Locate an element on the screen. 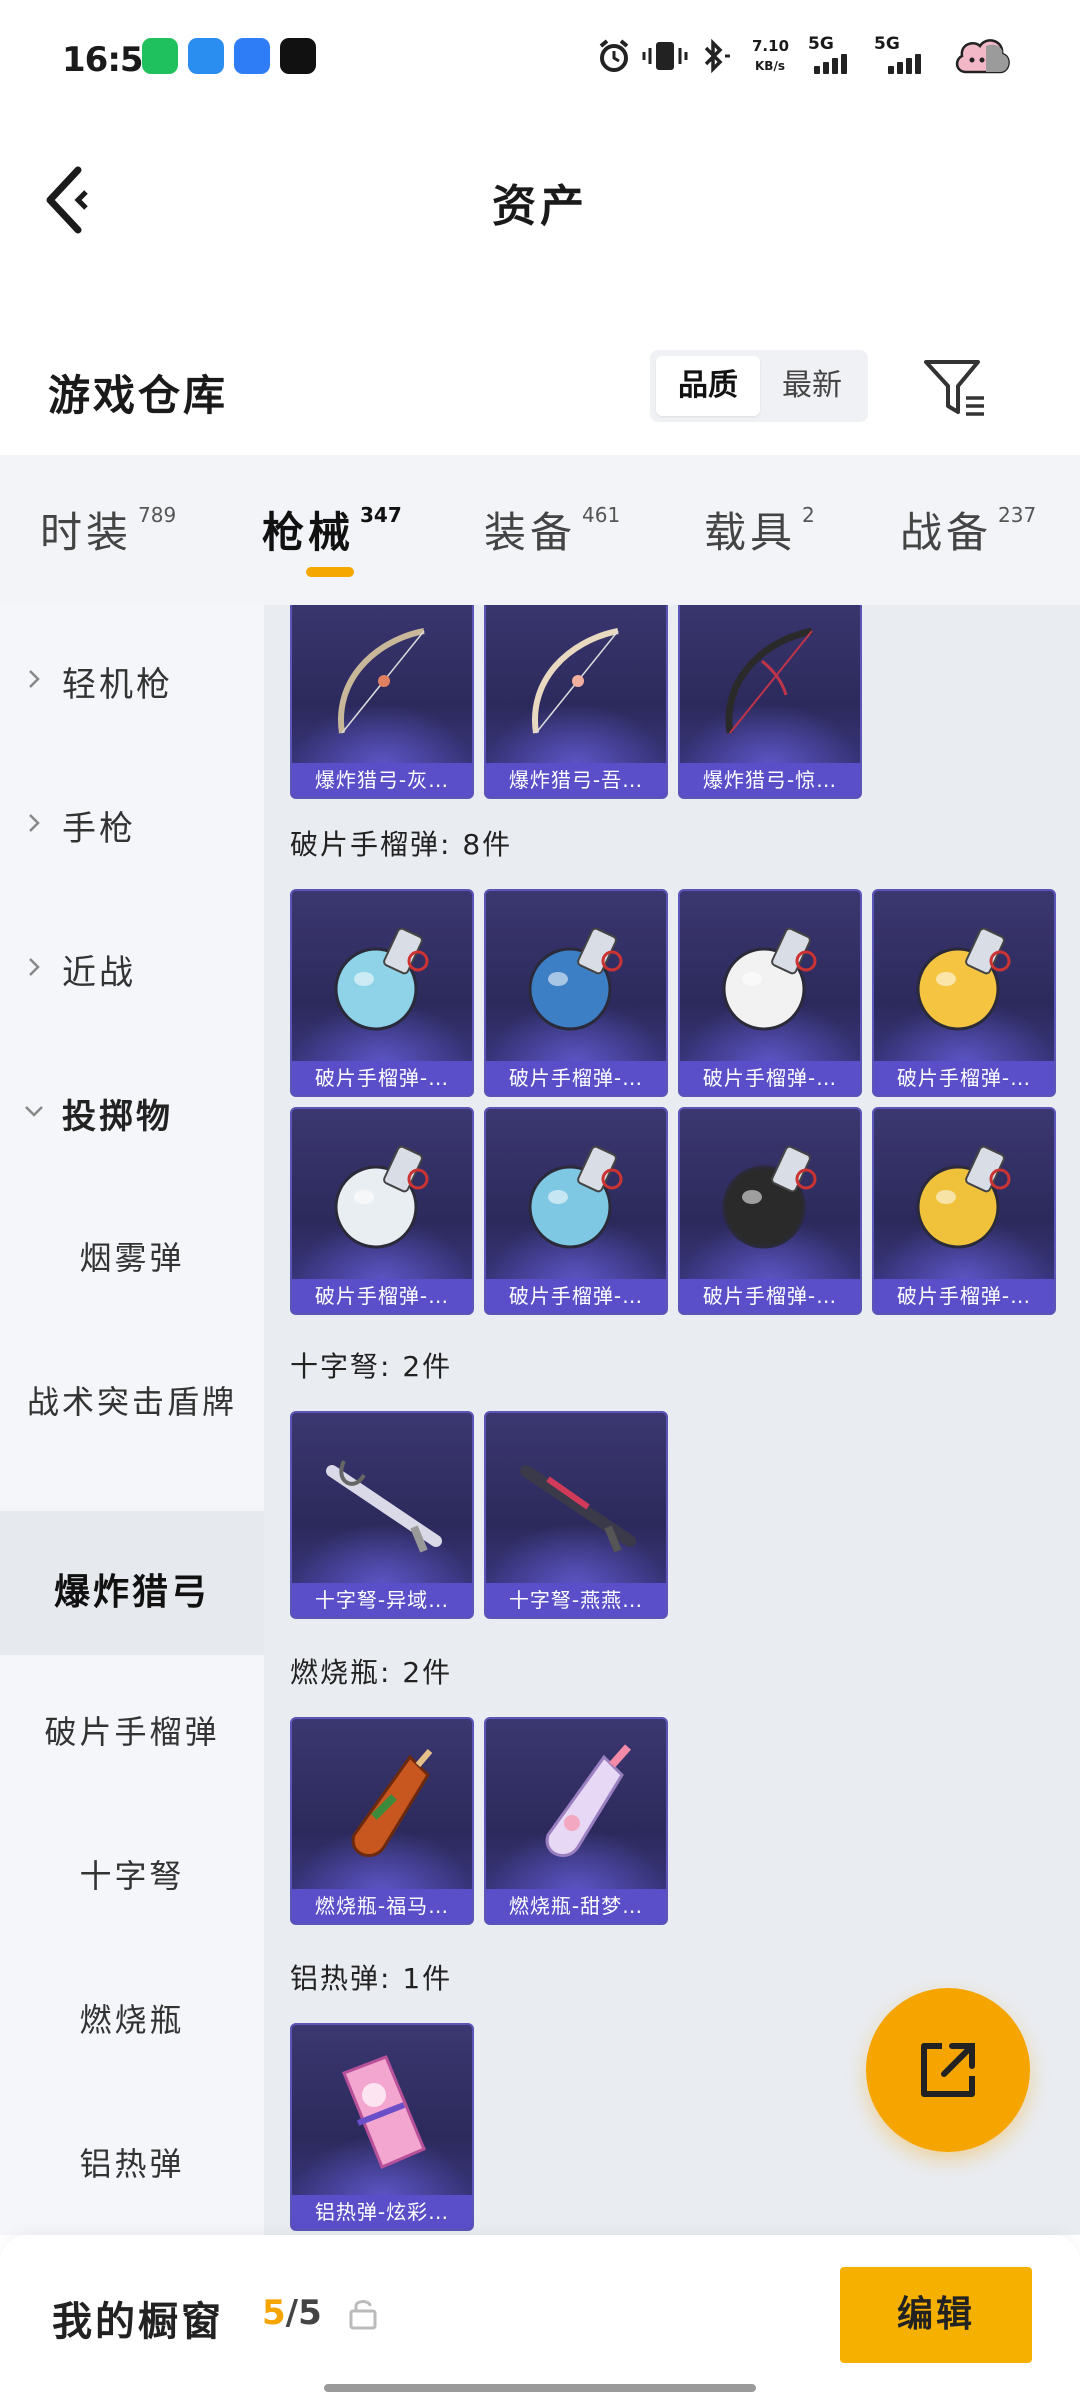 This screenshot has width=1080, height=2400. showcase-bar: 我的橱窗 5/5 编辑 is located at coordinates (540, 2317).